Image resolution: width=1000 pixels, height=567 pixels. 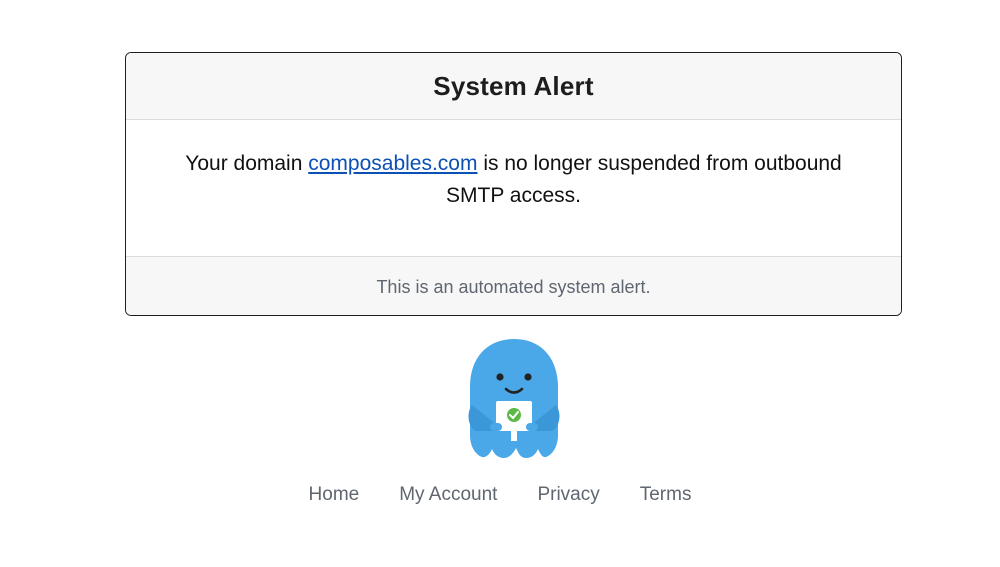 What do you see at coordinates (392, 163) in the screenshot?
I see `domain-link: composables.com` at bounding box center [392, 163].